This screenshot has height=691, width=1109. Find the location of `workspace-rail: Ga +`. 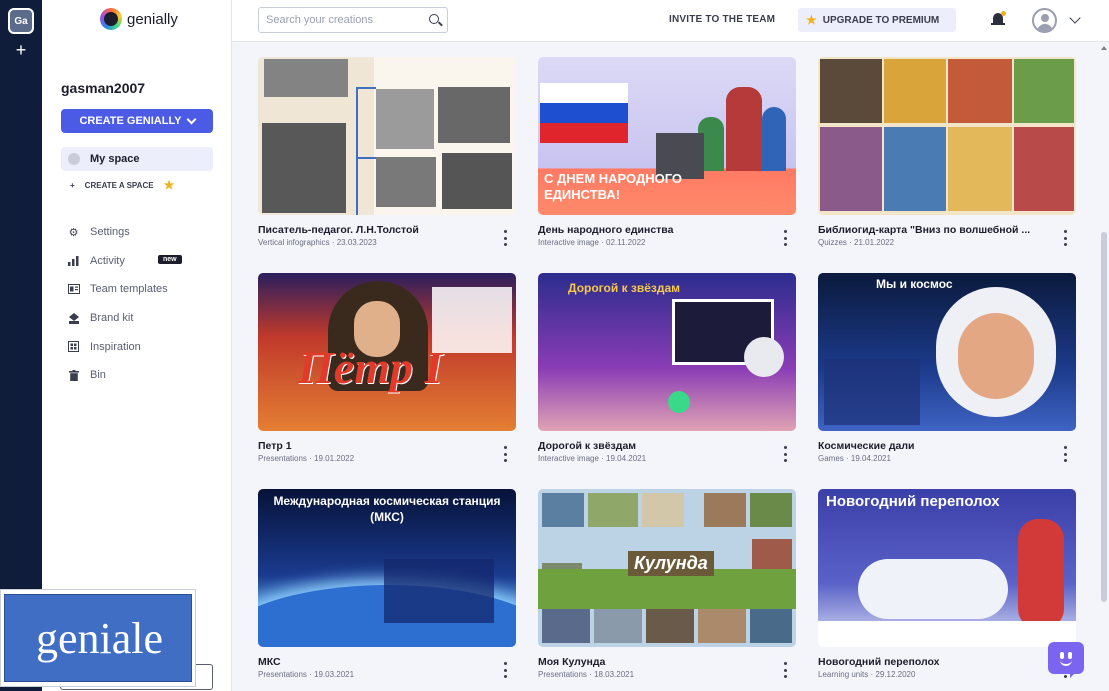

workspace-rail: Ga + is located at coordinates (21, 345).